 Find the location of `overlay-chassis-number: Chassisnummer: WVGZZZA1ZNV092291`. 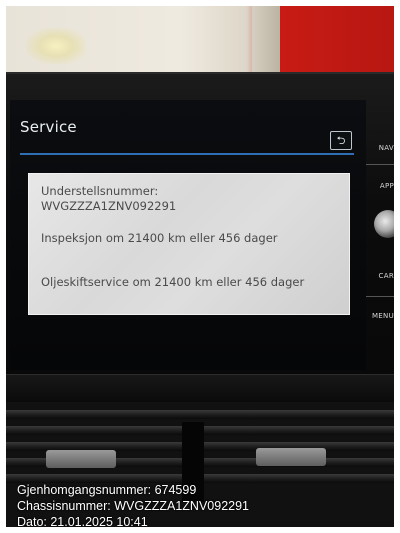

overlay-chassis-number: Chassisnummer: WVGZZZA1ZNV092291 is located at coordinates (133, 506).